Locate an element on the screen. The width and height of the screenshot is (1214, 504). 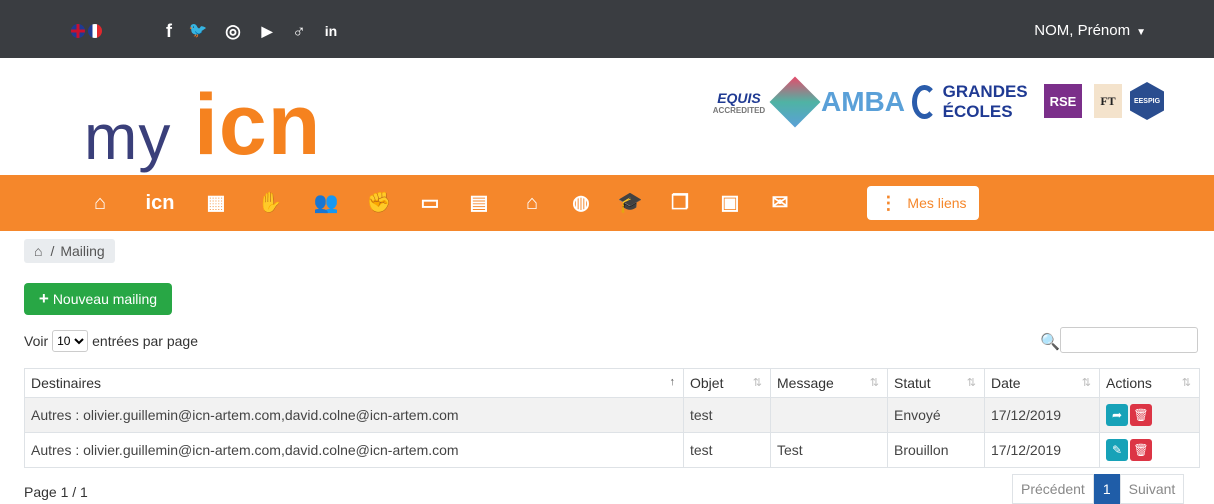
linkedin-icon: in is located at coordinates (331, 31).